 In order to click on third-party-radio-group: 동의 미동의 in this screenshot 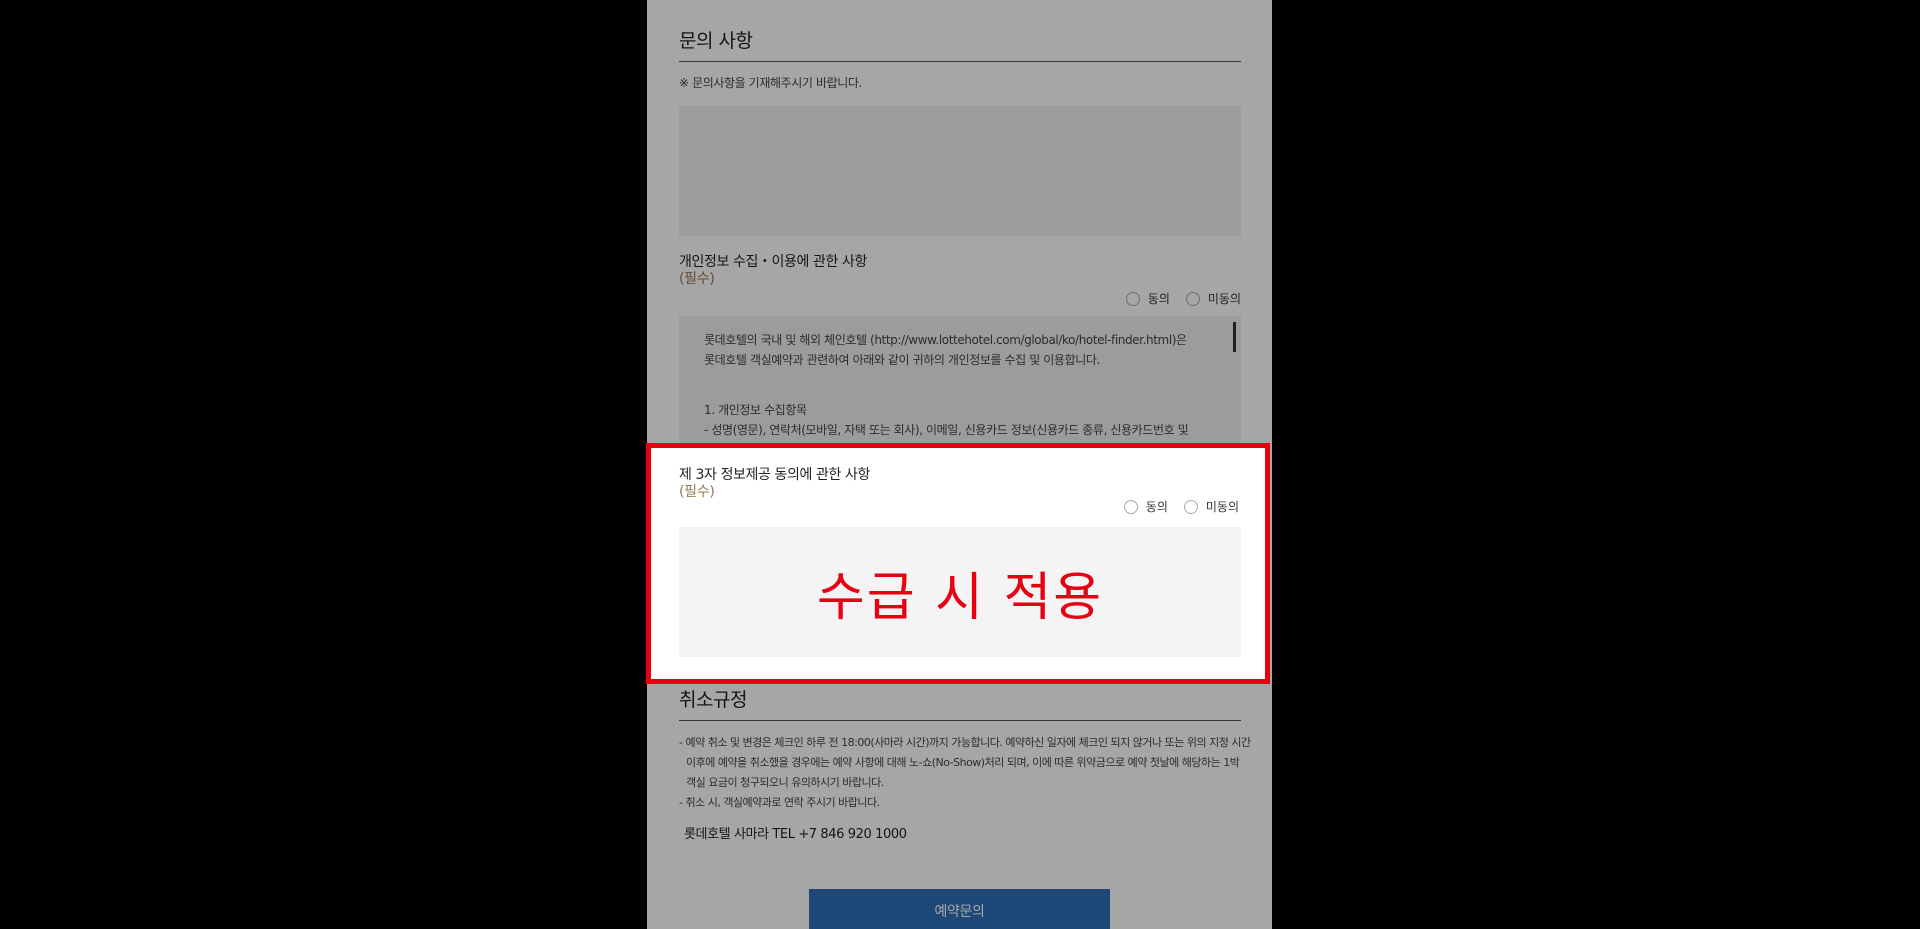, I will do `click(1181, 506)`.